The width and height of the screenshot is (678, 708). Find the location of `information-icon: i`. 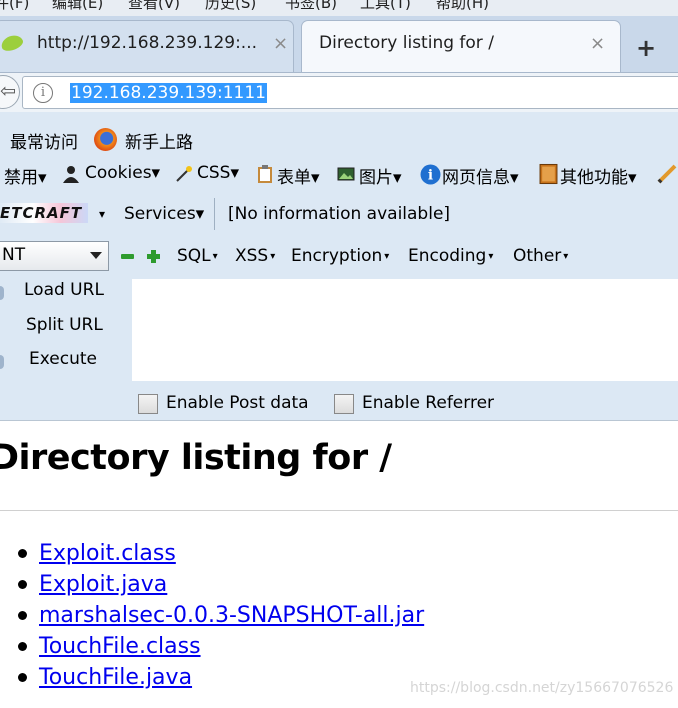

information-icon: i is located at coordinates (430, 174).